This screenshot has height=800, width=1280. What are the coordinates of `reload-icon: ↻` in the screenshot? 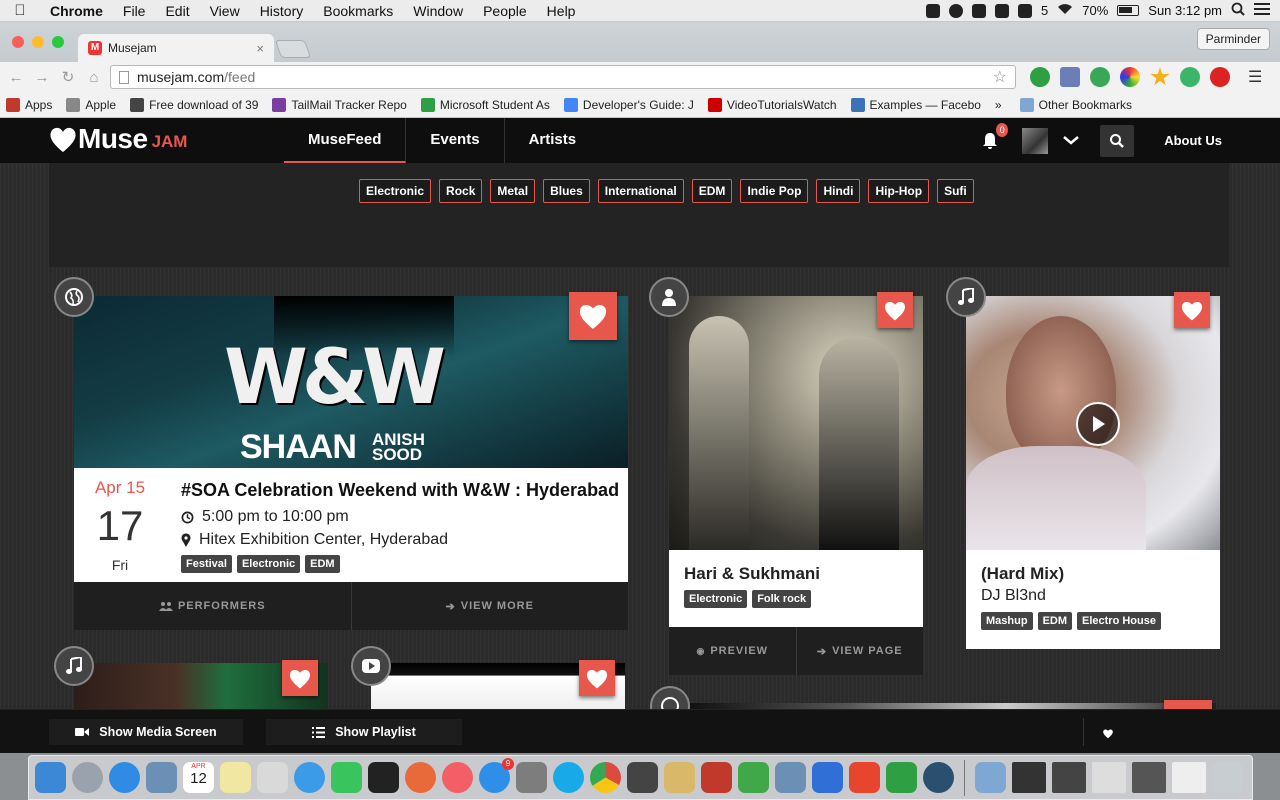 It's located at (68, 77).